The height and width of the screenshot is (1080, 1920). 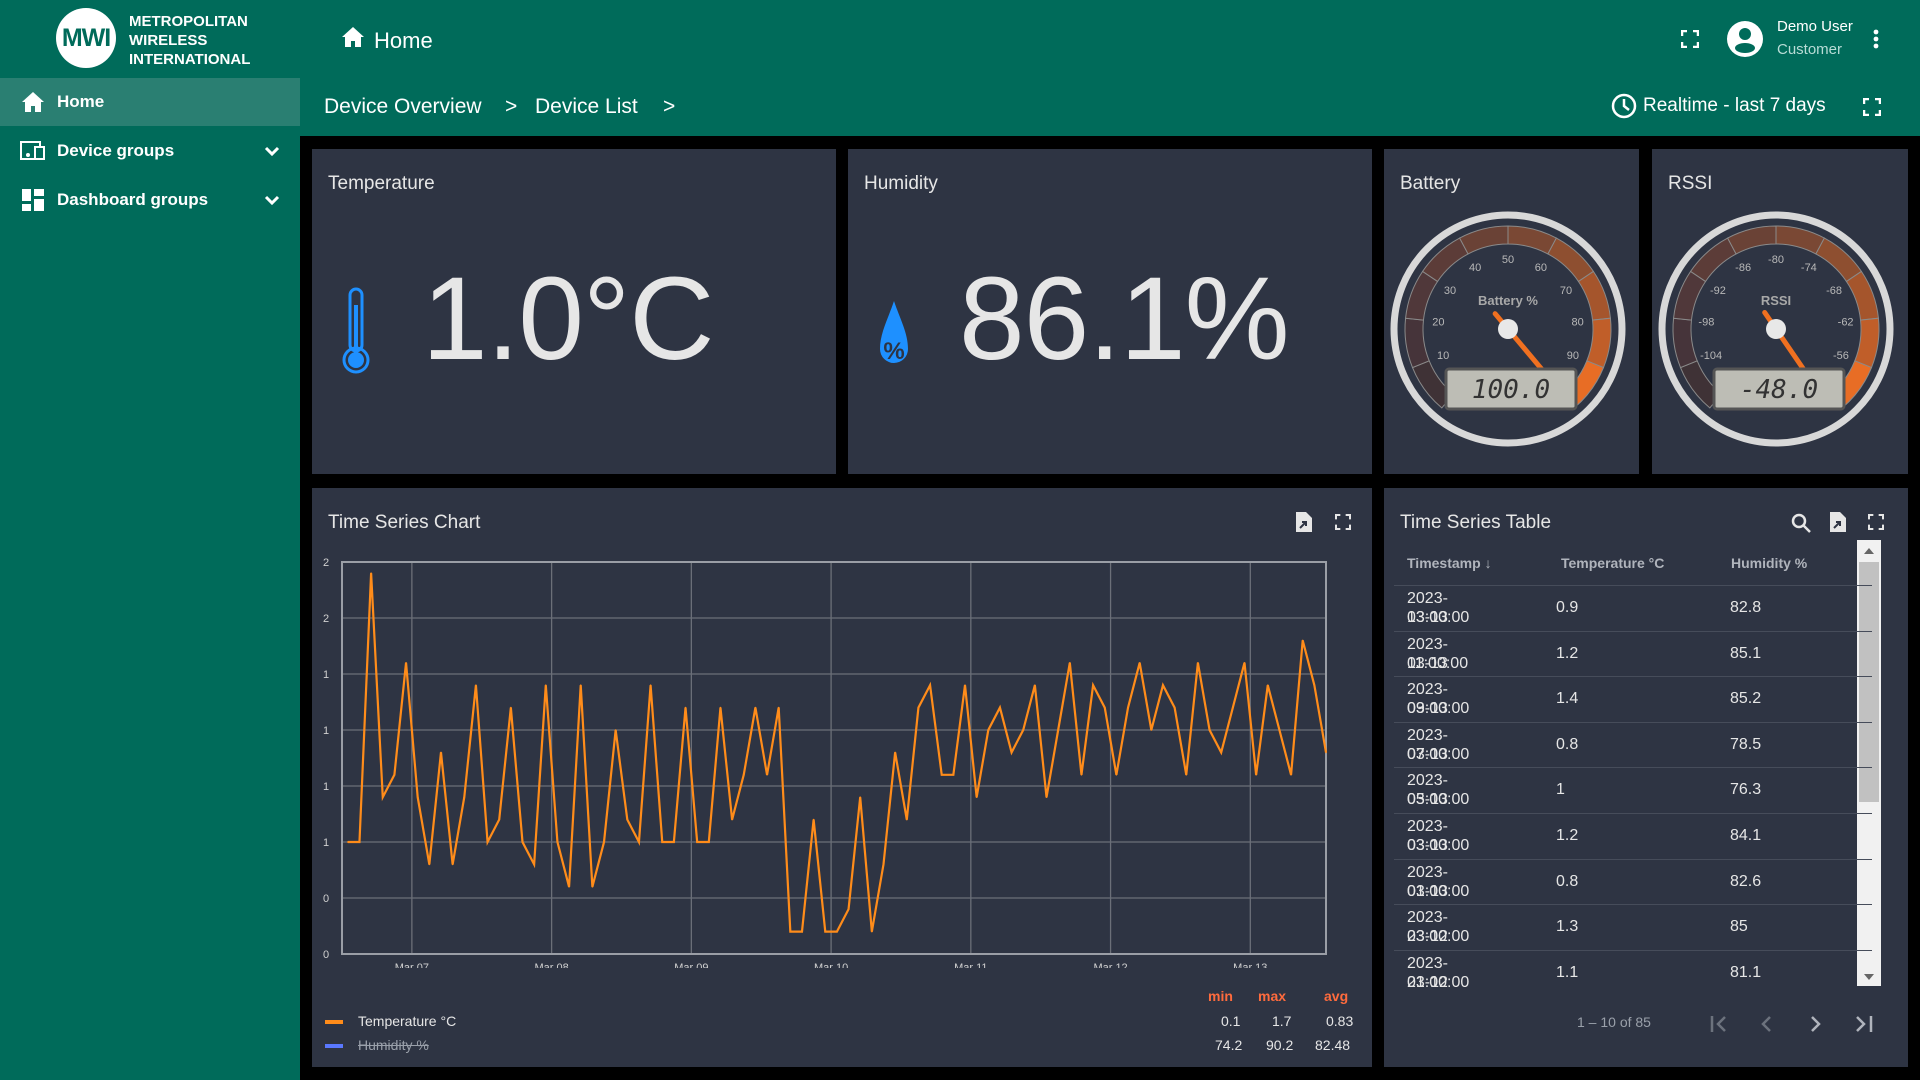 What do you see at coordinates (574, 311) in the screenshot?
I see `temperature-card: Temperature 1.0°C` at bounding box center [574, 311].